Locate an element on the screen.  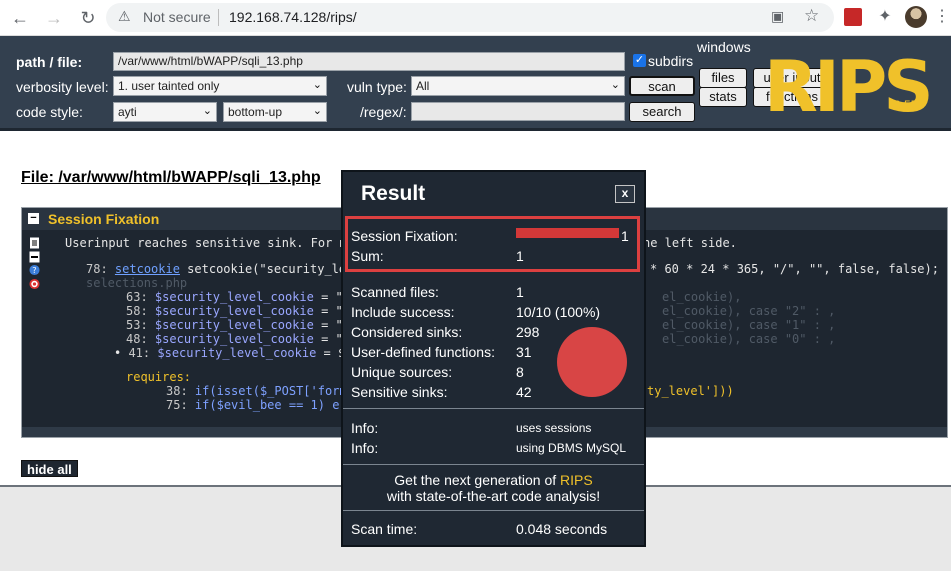
files-button: files is located at coordinates (723, 78).